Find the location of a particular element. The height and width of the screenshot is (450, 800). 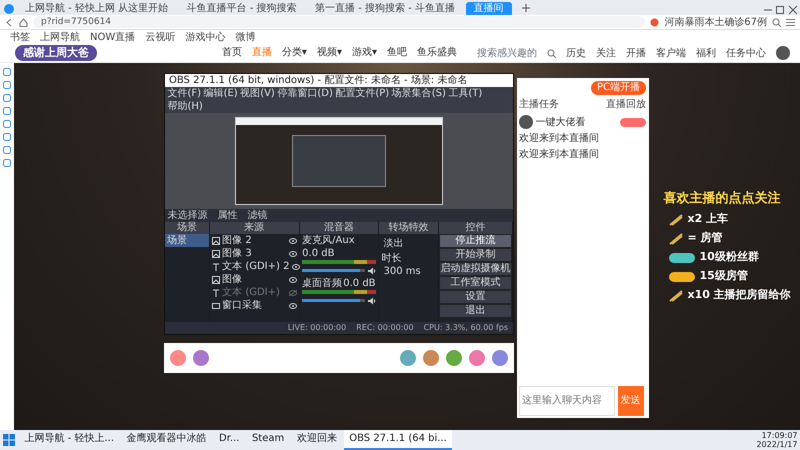

dock-header: 转场特效 is located at coordinates (408, 228).